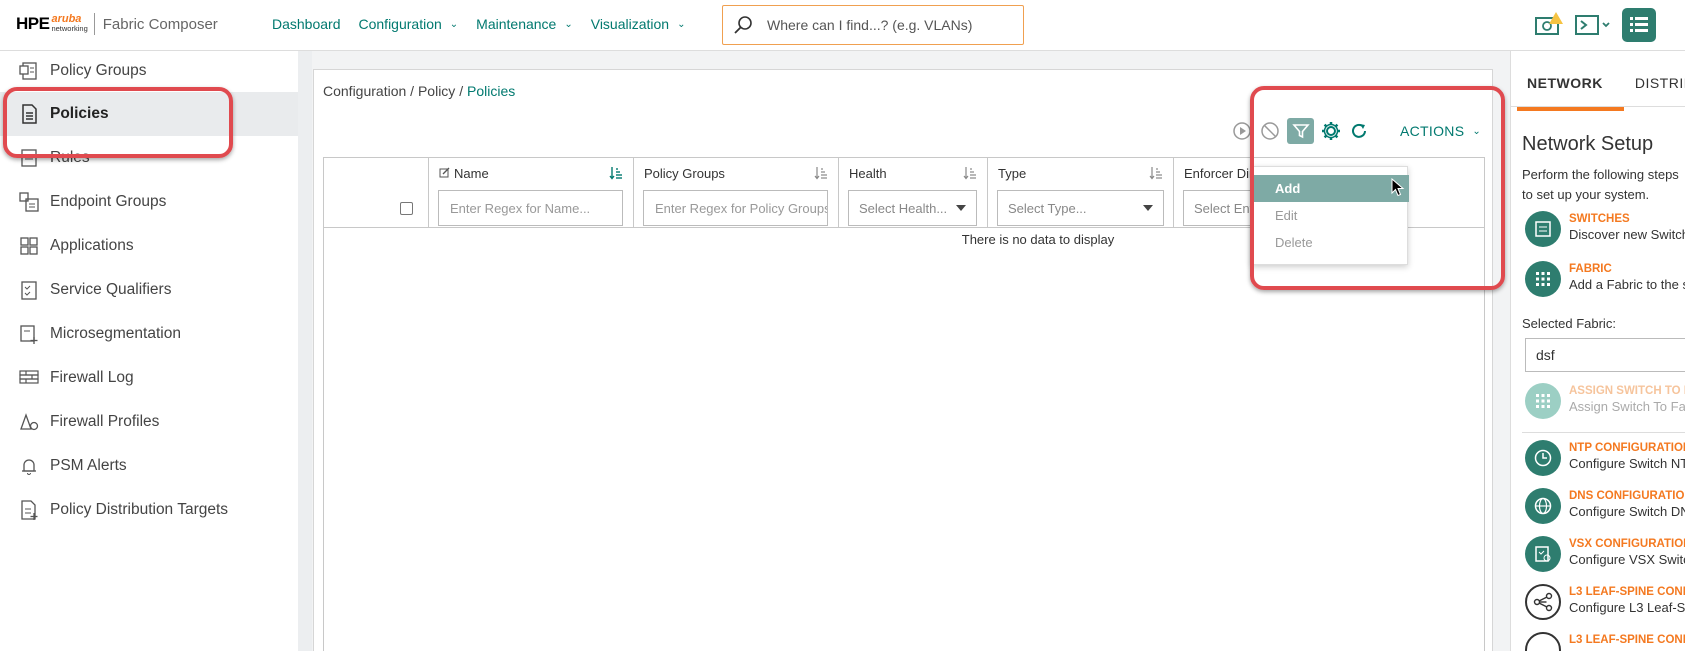 Image resolution: width=1685 pixels, height=651 pixels. I want to click on app-title: Fabric Composer, so click(160, 24).